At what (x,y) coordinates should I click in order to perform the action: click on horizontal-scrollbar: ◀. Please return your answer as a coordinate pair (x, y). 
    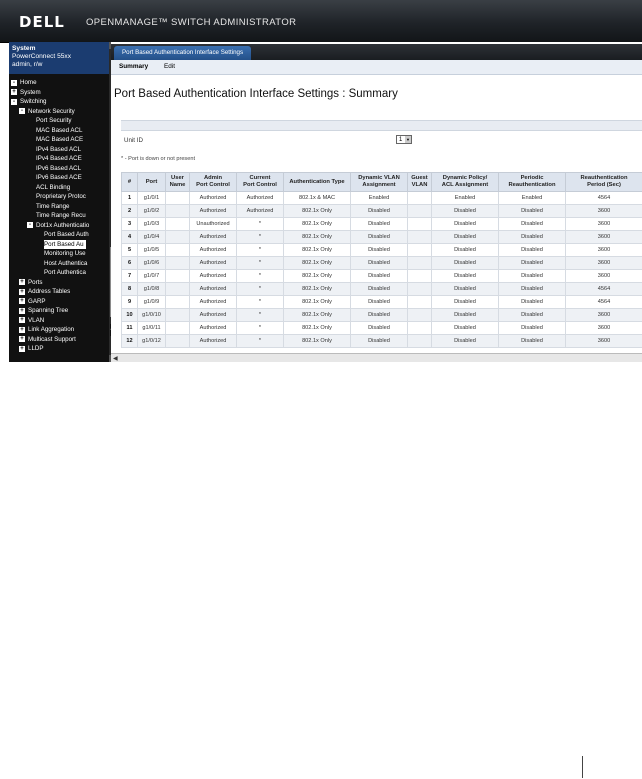
    Looking at the image, I should click on (376, 357).